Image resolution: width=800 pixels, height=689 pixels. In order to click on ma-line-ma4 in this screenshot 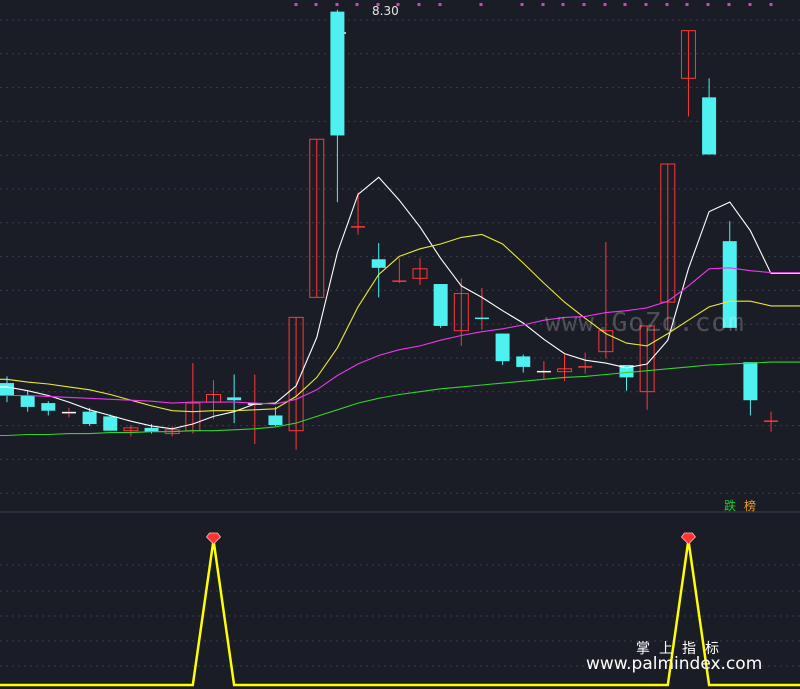, I will do `click(400, 399)`.